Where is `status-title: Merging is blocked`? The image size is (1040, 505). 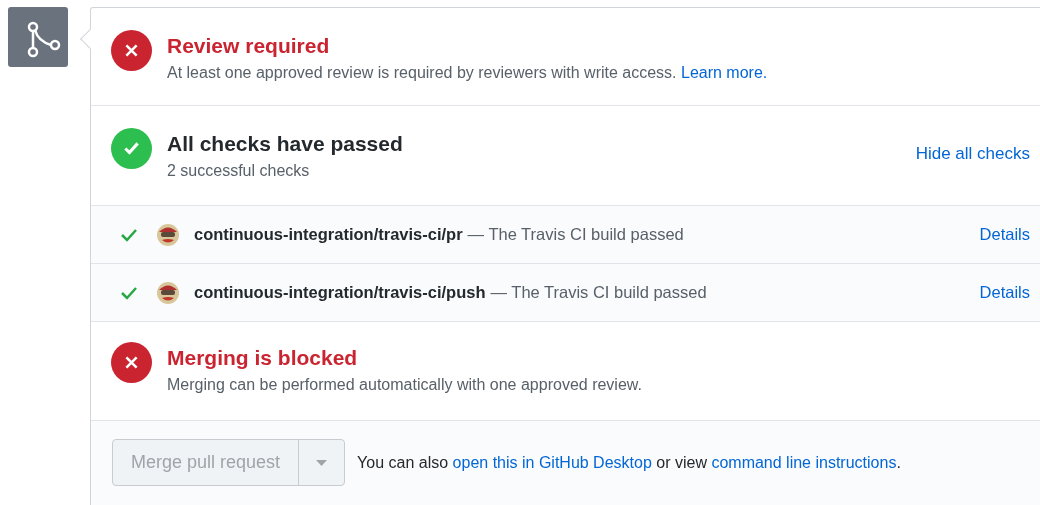
status-title: Merging is blocked is located at coordinates (263, 358).